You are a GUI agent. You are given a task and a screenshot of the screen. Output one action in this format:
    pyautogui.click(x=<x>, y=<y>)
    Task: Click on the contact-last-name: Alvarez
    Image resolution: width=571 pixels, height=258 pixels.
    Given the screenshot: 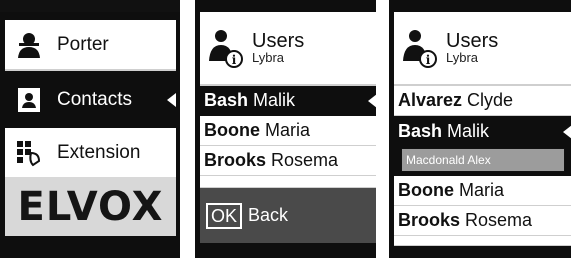 What is the action you would take?
    pyautogui.click(x=430, y=100)
    